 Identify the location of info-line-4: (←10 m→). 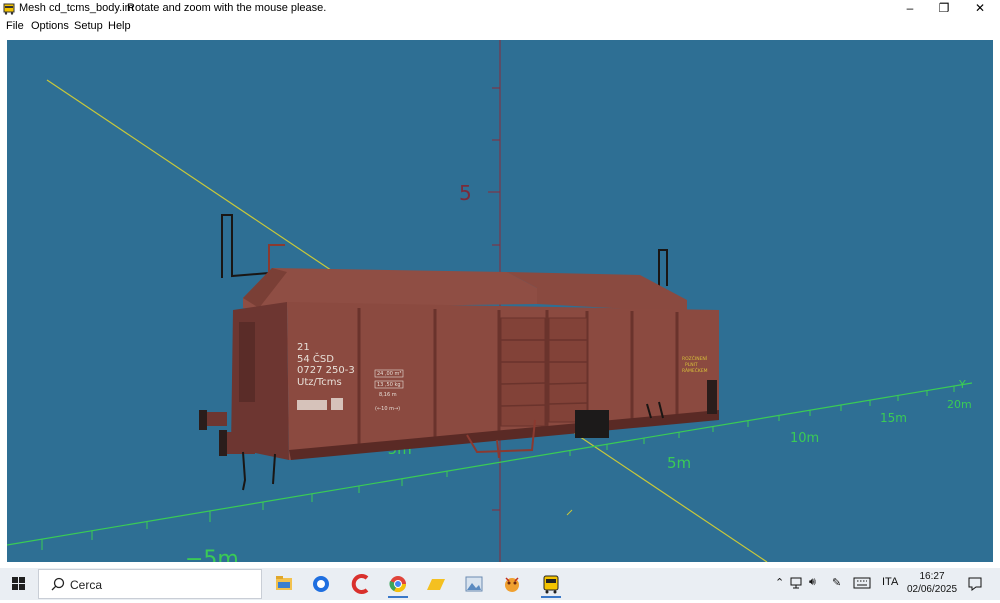
(387, 409).